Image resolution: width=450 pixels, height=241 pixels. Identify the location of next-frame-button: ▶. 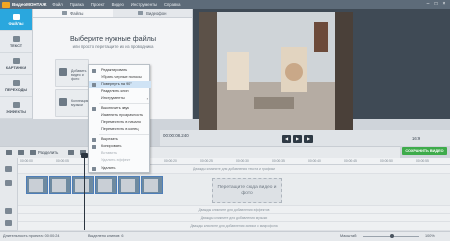
(308, 139).